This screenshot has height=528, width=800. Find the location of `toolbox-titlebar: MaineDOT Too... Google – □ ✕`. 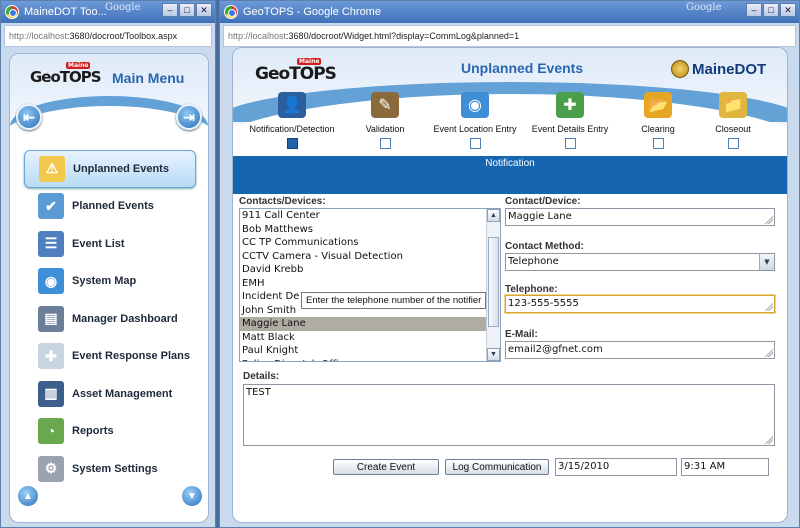

toolbox-titlebar: MaineDOT Too... Google – □ ✕ is located at coordinates (108, 12).